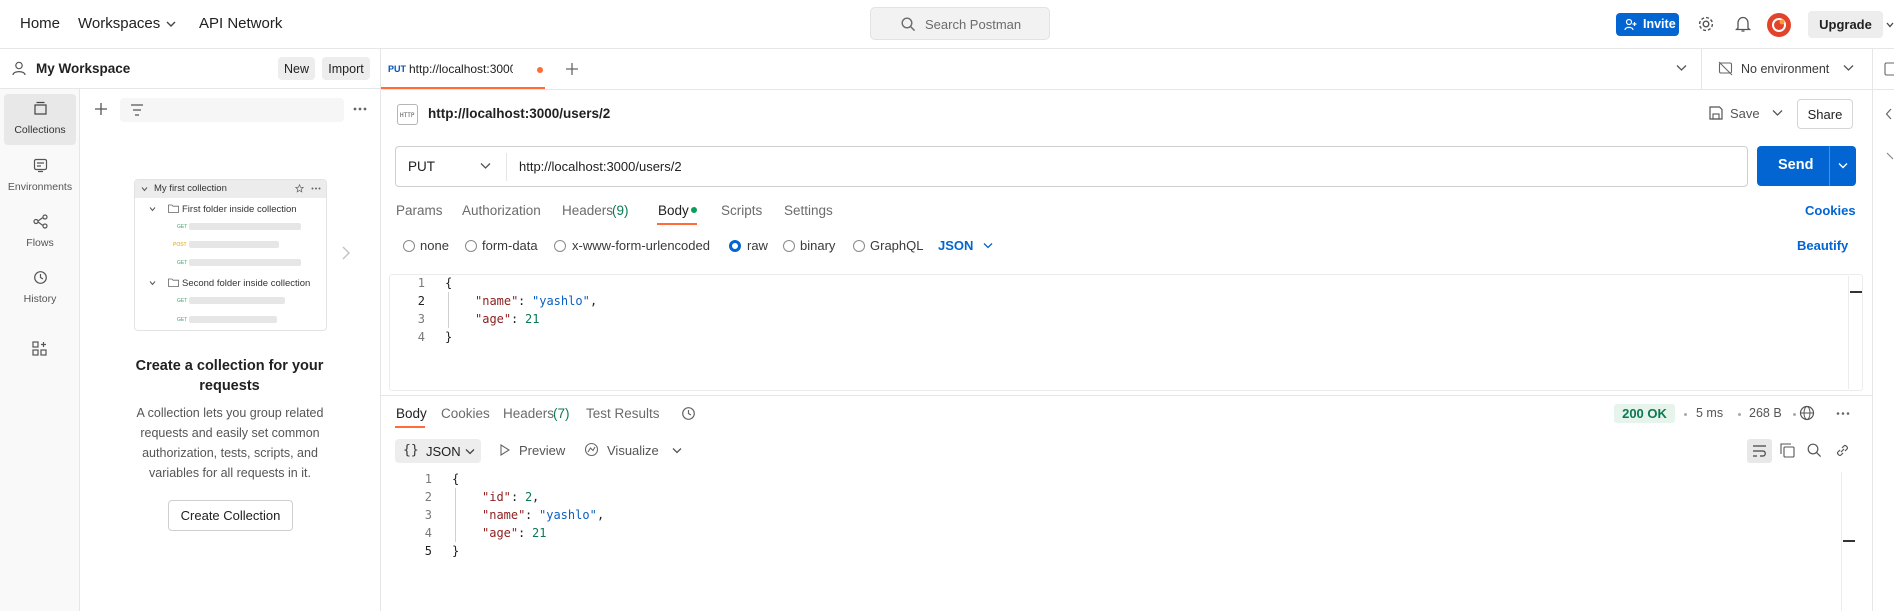  What do you see at coordinates (1137, 89) in the screenshot?
I see `tabbar-border` at bounding box center [1137, 89].